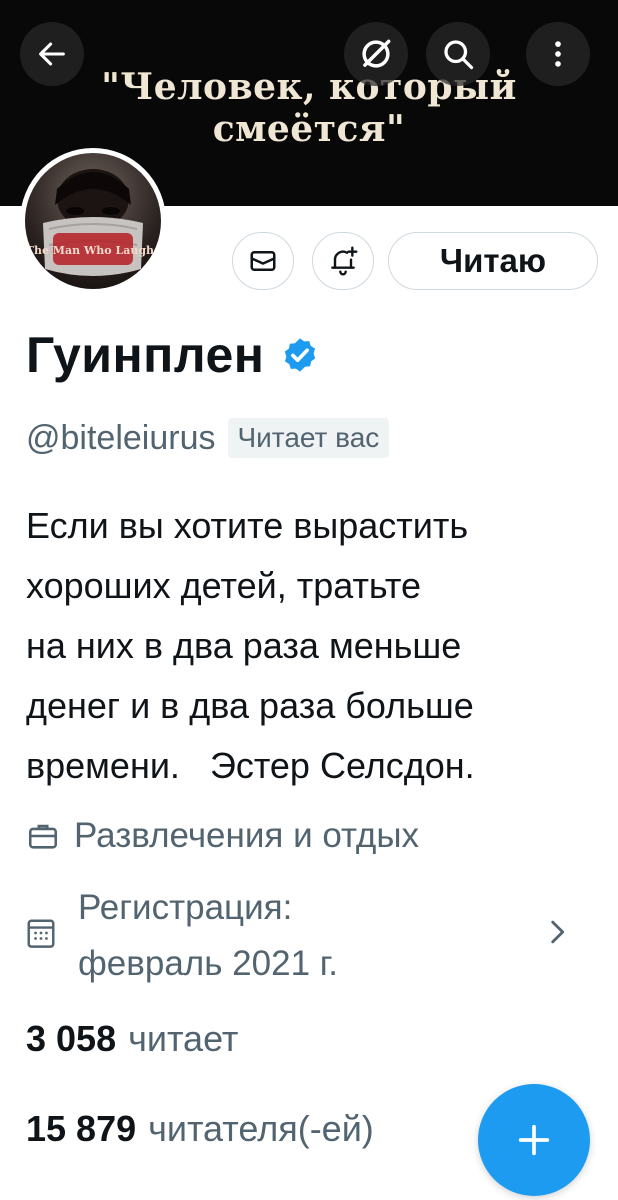  I want to click on following-count: 3 058, so click(71, 1038).